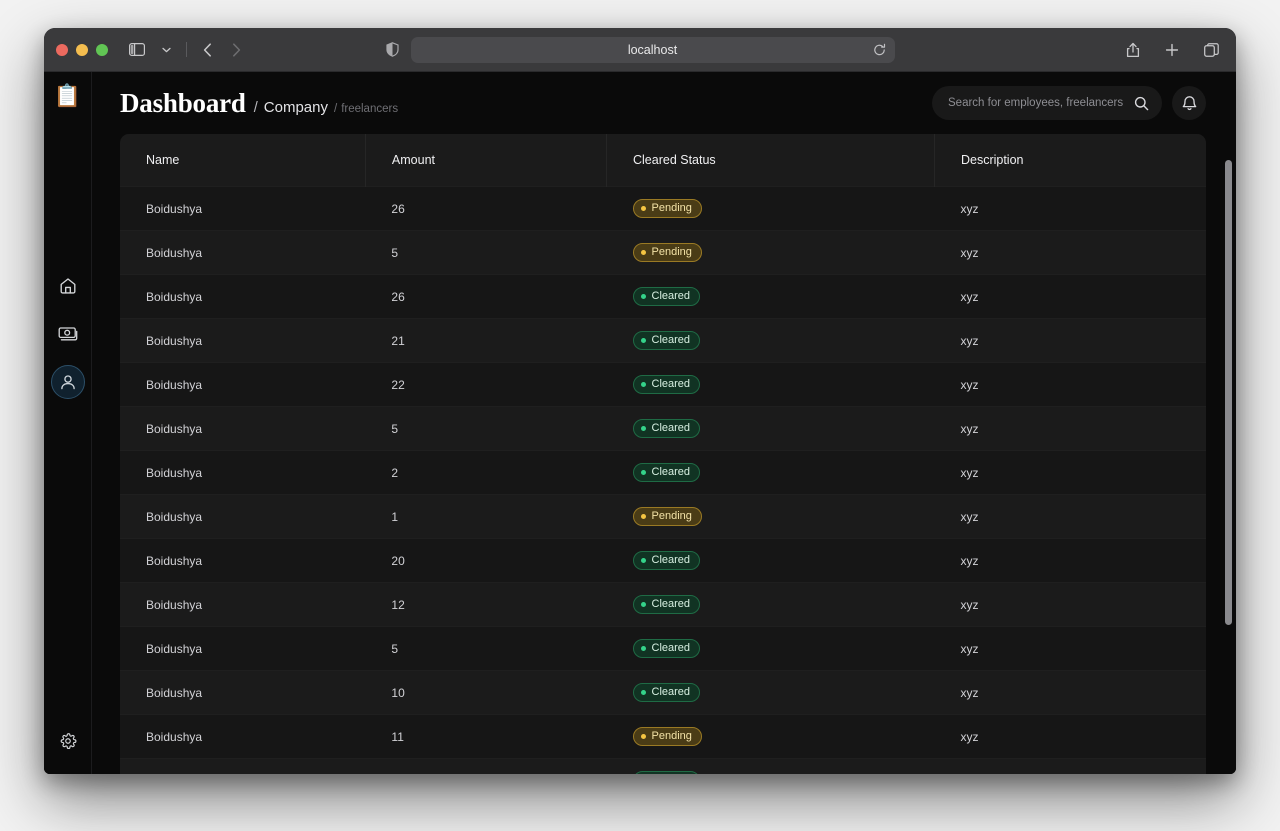 This screenshot has height=831, width=1280. What do you see at coordinates (236, 50) in the screenshot?
I see `forward-arrow-icon` at bounding box center [236, 50].